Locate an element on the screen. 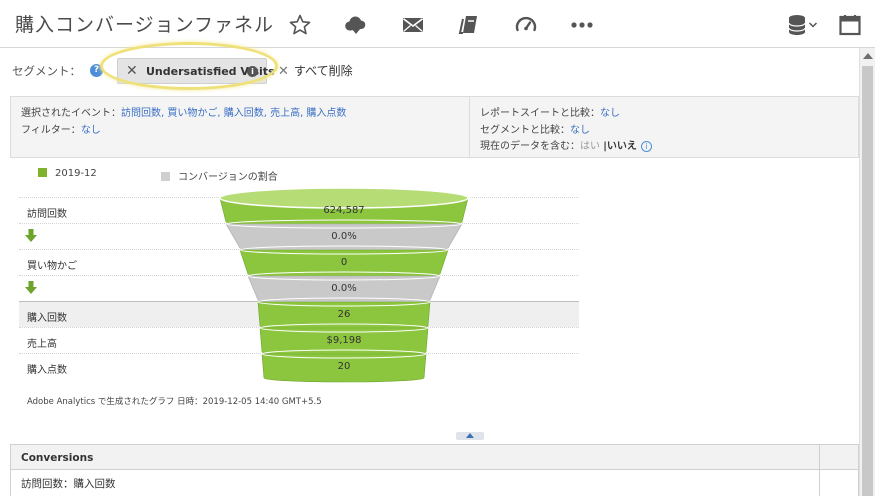 The image size is (875, 496). chevron-down-icon is located at coordinates (813, 25).